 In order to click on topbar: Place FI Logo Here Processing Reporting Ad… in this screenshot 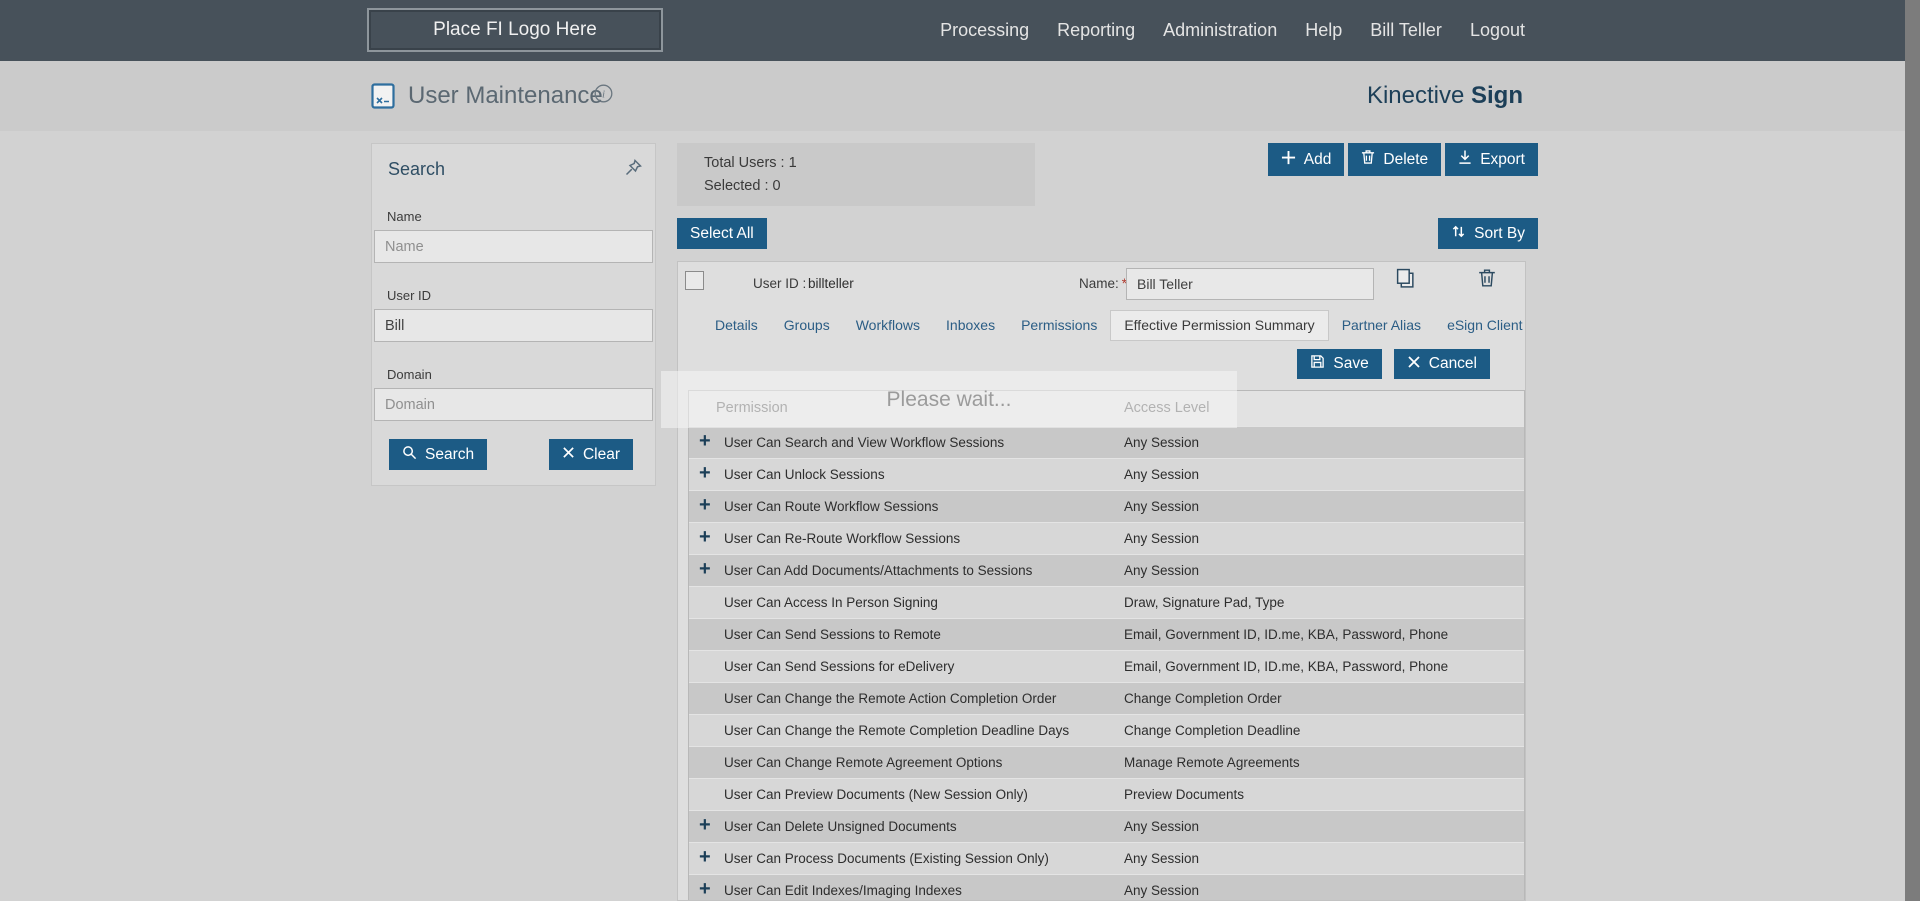, I will do `click(952, 30)`.